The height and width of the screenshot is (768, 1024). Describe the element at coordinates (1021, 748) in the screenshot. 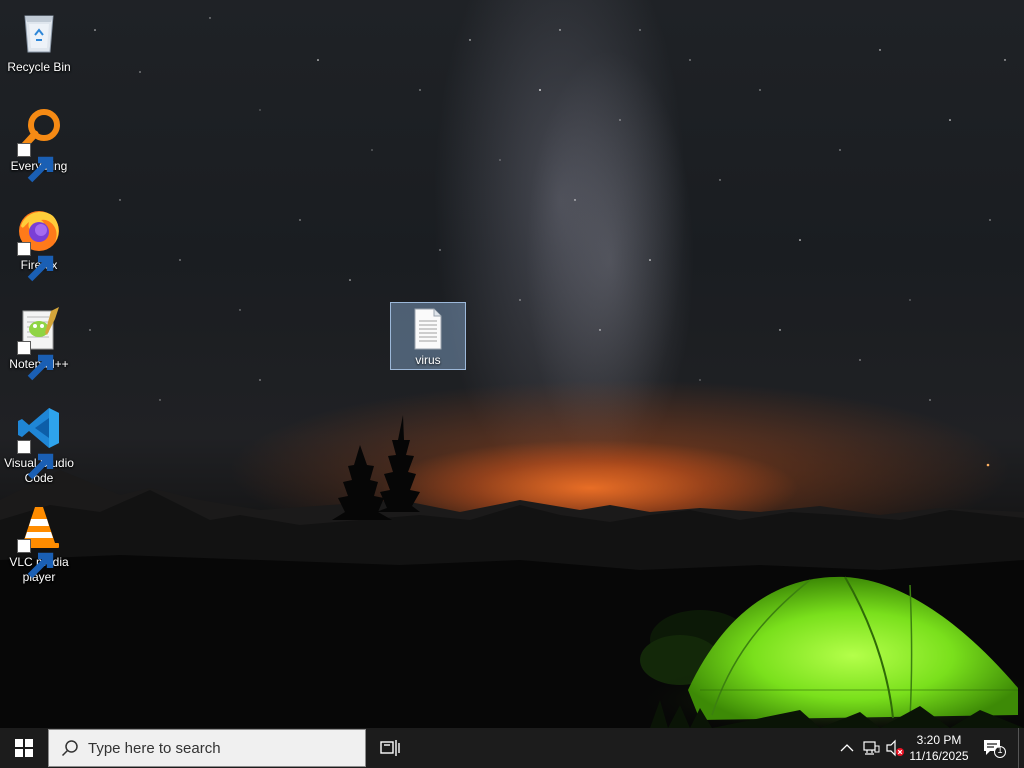

I see `show-desktop-button` at that location.